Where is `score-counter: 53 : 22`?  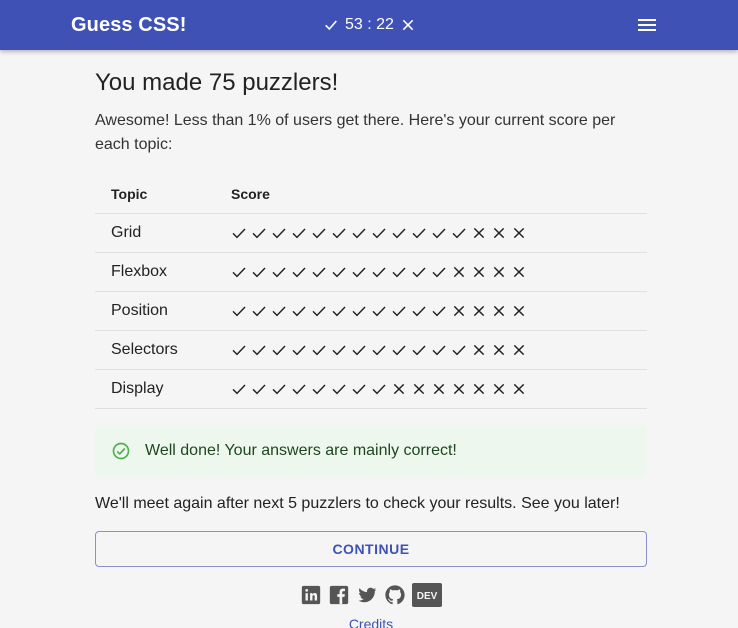
score-counter: 53 : 22 is located at coordinates (369, 24).